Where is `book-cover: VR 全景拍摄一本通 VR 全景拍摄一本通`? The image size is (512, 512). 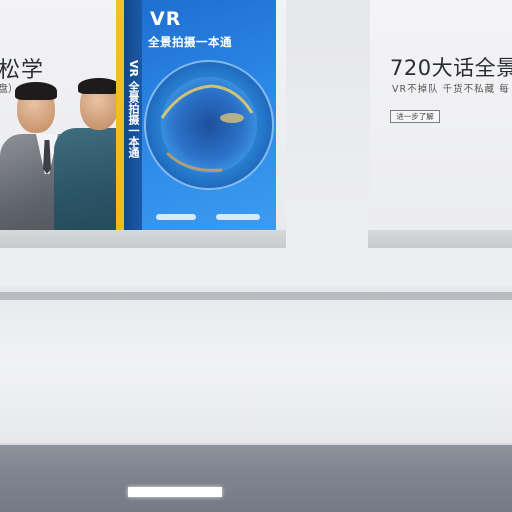
book-cover: VR 全景拍摄一本通 VR 全景拍摄一本通 is located at coordinates (196, 115).